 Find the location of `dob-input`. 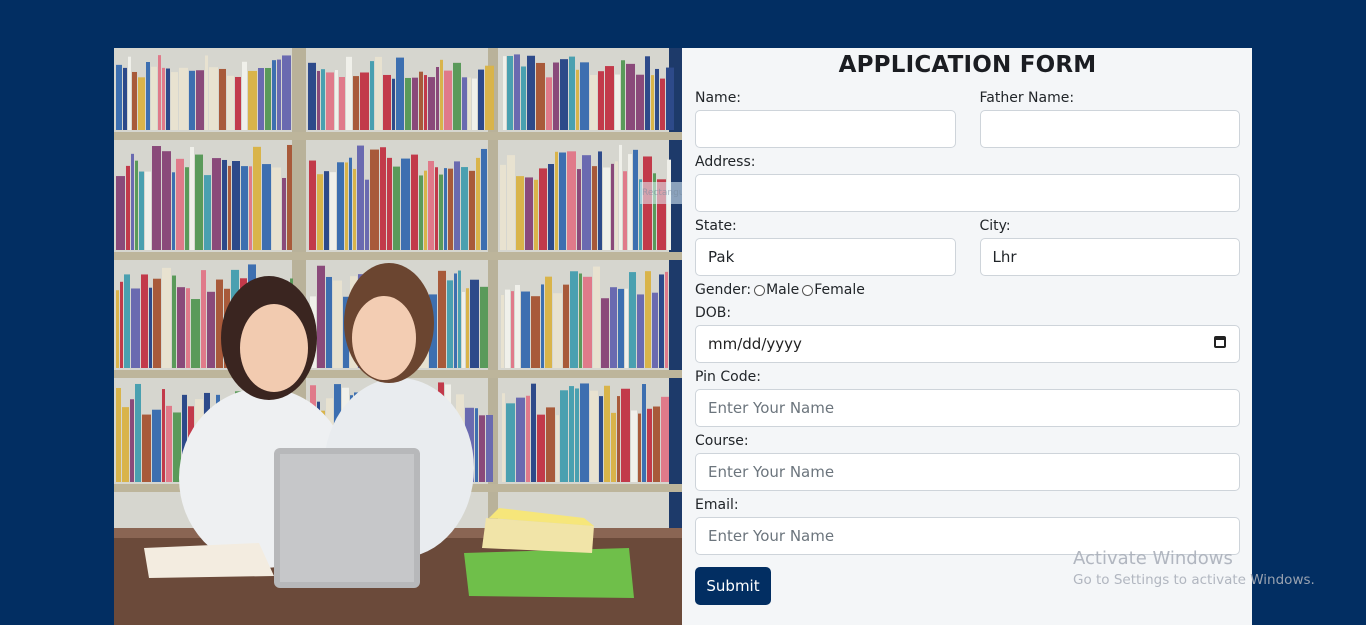

dob-input is located at coordinates (967, 344).